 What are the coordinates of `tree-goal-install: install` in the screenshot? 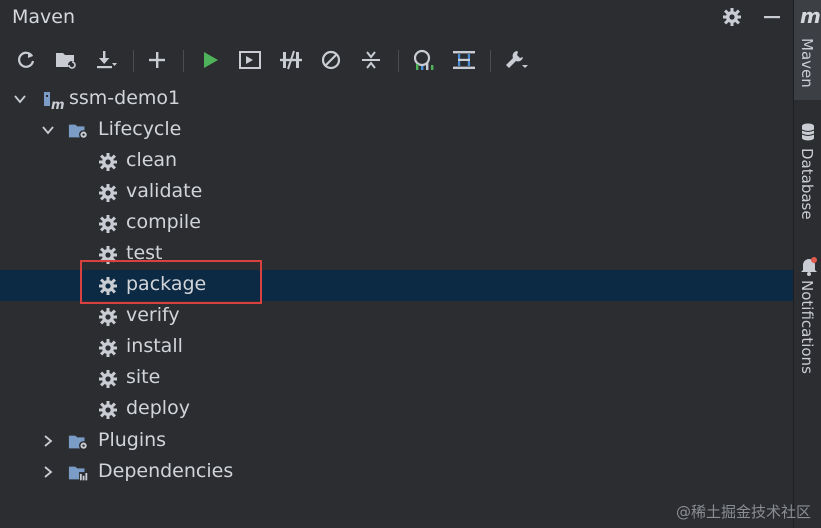 It's located at (396, 347).